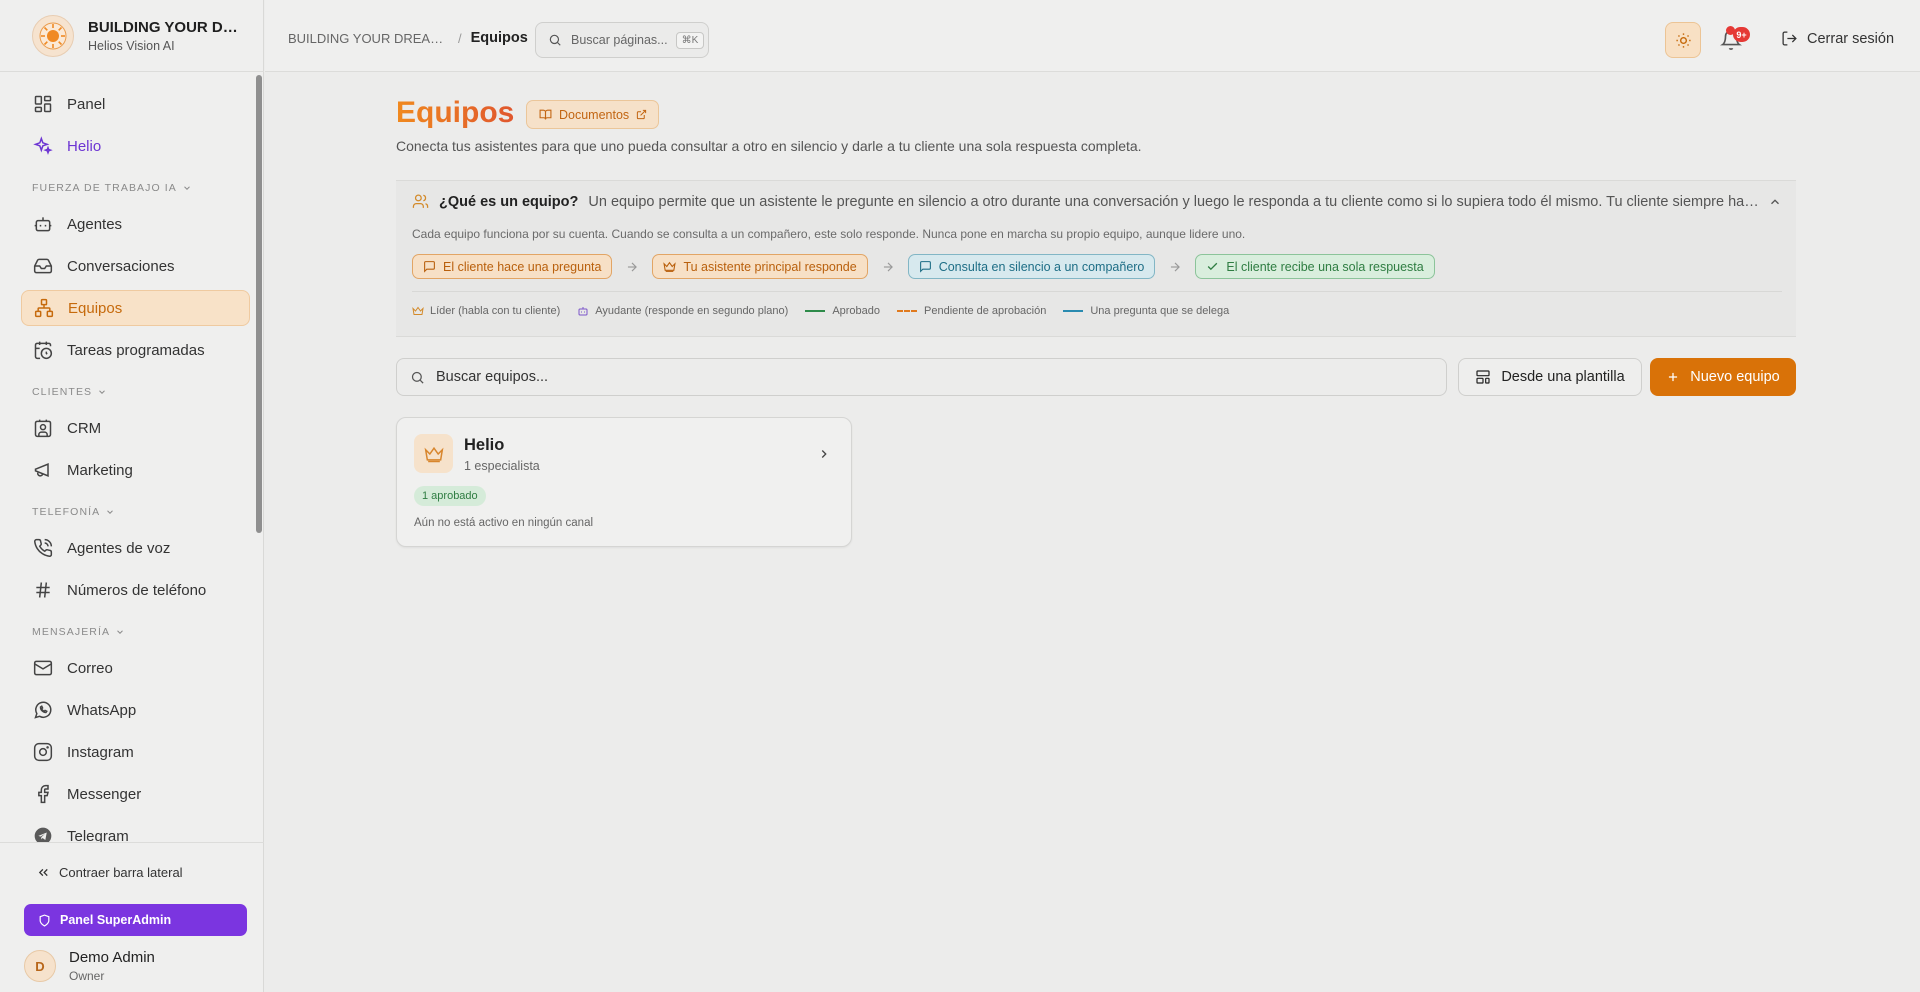 The image size is (1920, 992). I want to click on sidebar-item-marketing: Marketing, so click(135, 470).